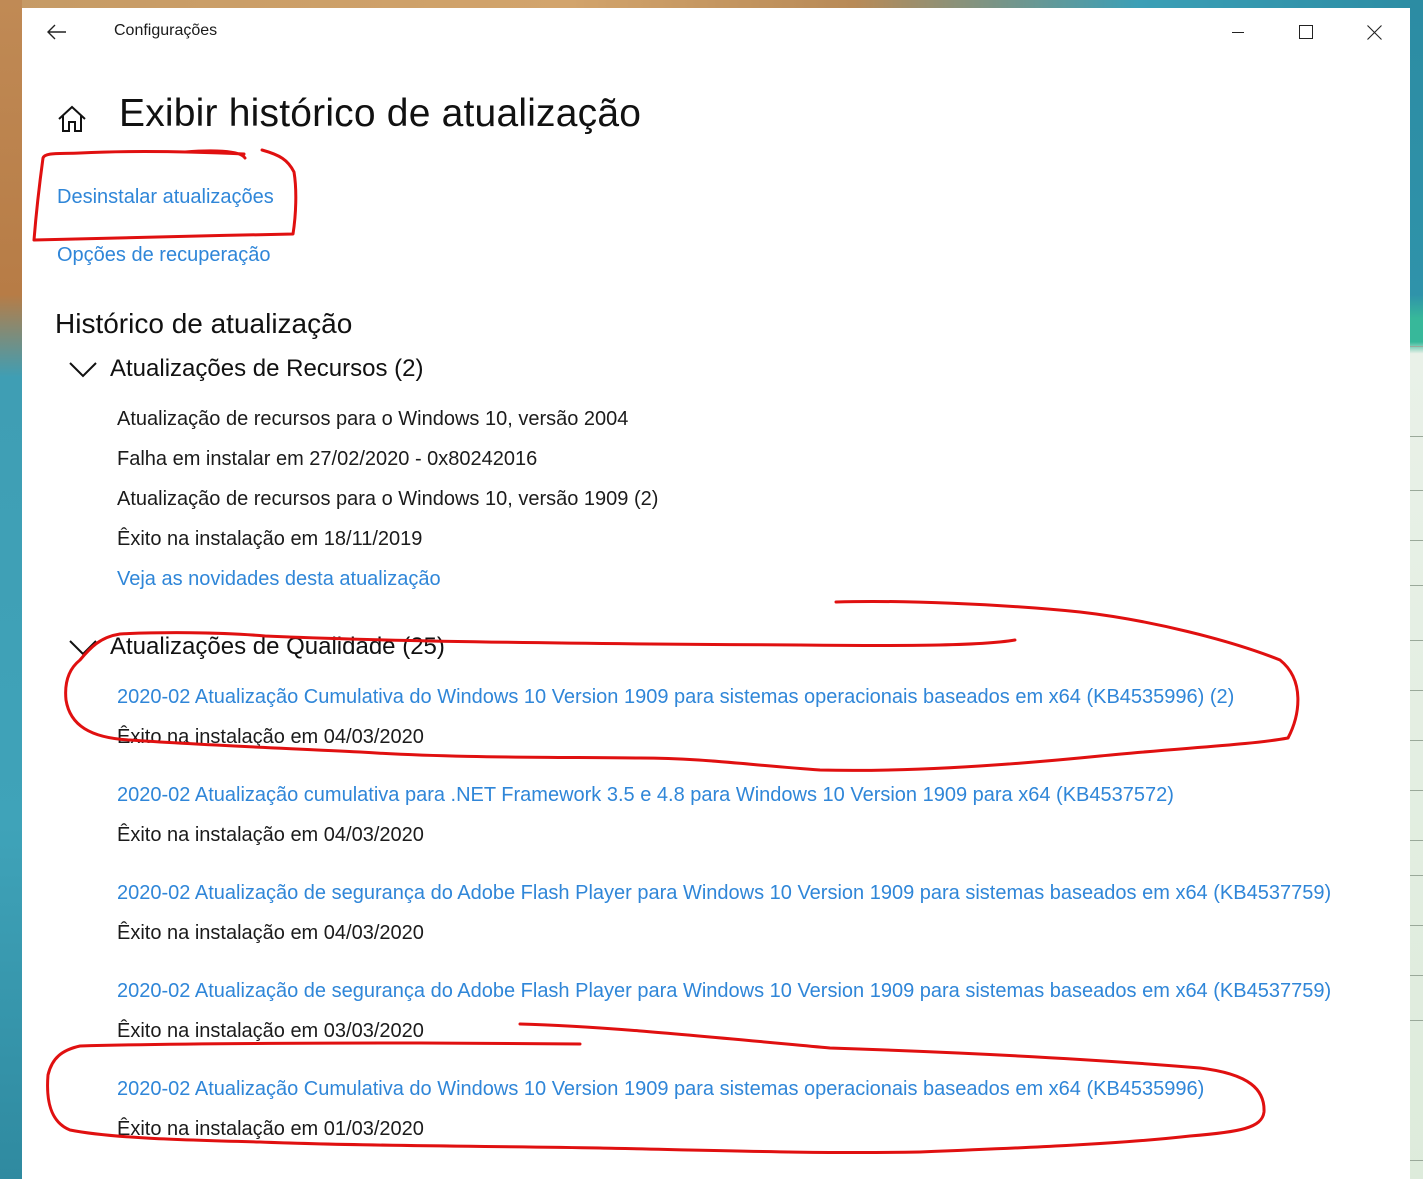 The image size is (1423, 1179). I want to click on back-button, so click(57, 32).